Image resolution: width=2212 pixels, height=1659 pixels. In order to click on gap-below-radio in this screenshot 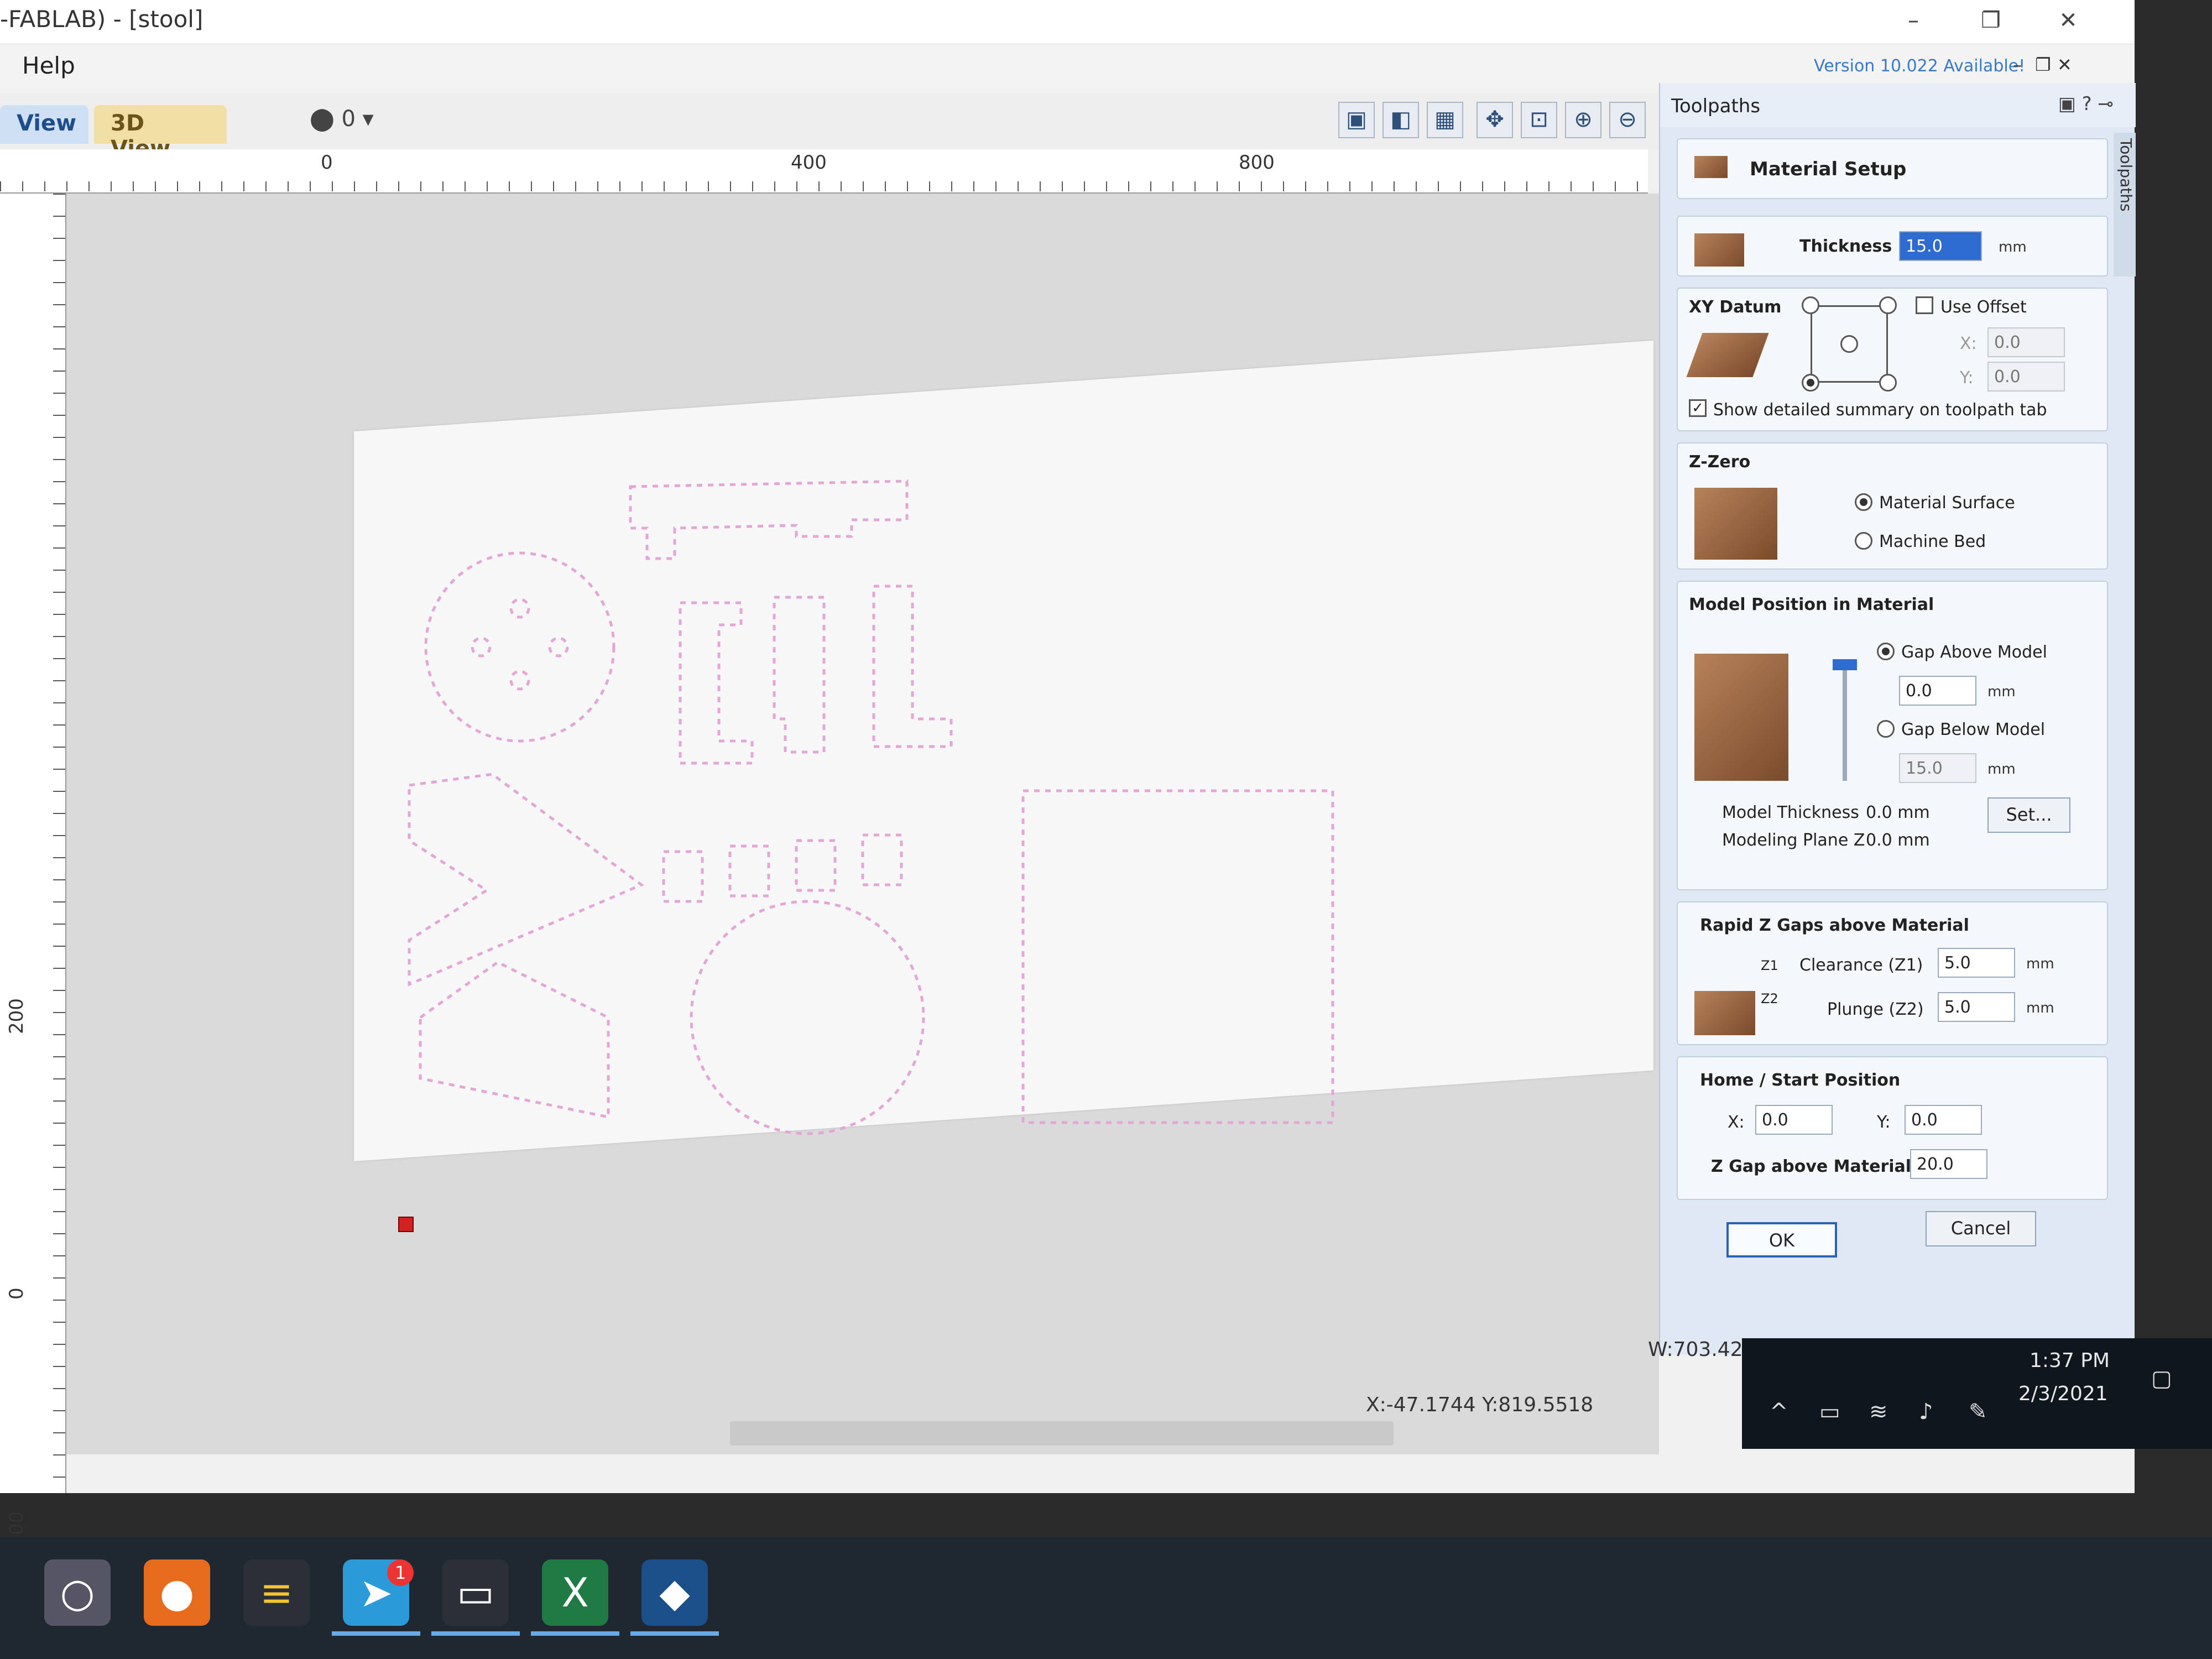, I will do `click(1886, 729)`.